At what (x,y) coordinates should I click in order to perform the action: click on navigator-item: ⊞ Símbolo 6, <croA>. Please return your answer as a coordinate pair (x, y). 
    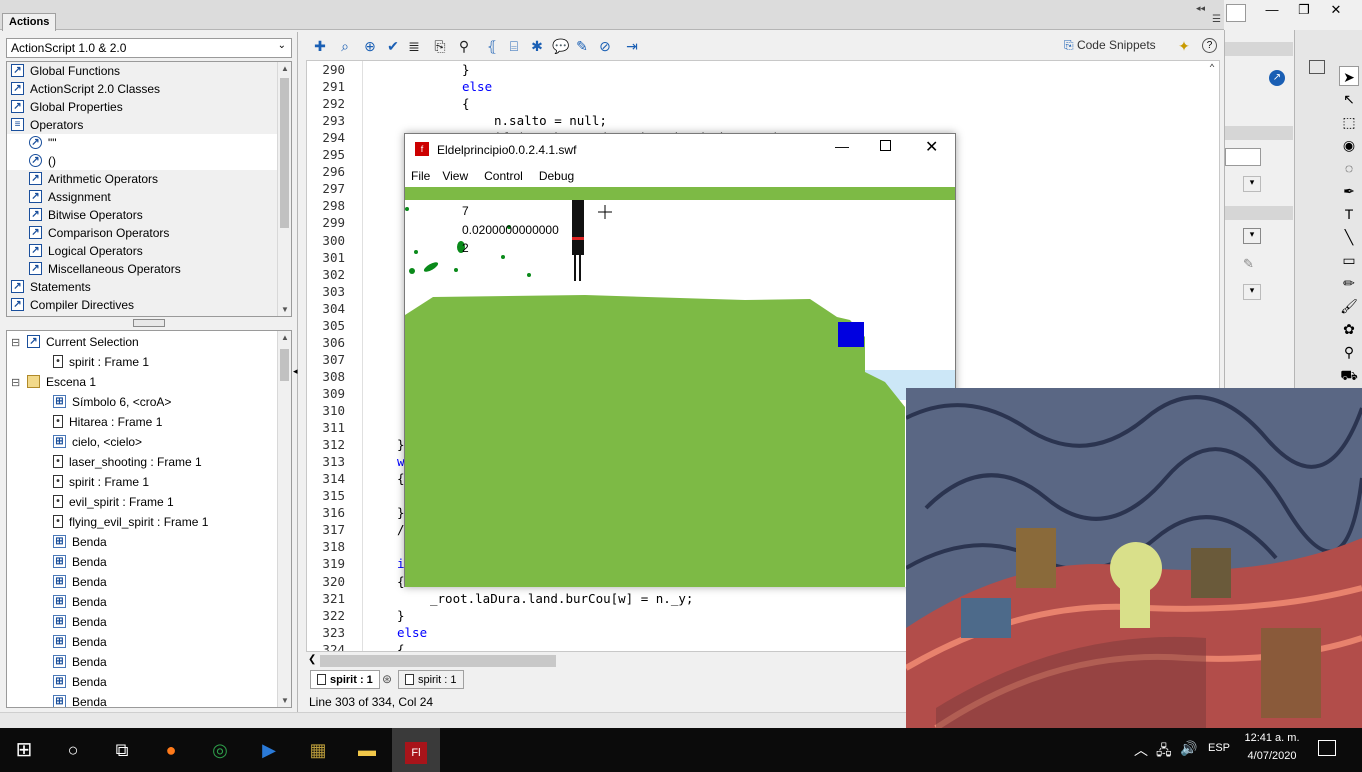
    Looking at the image, I should click on (149, 402).